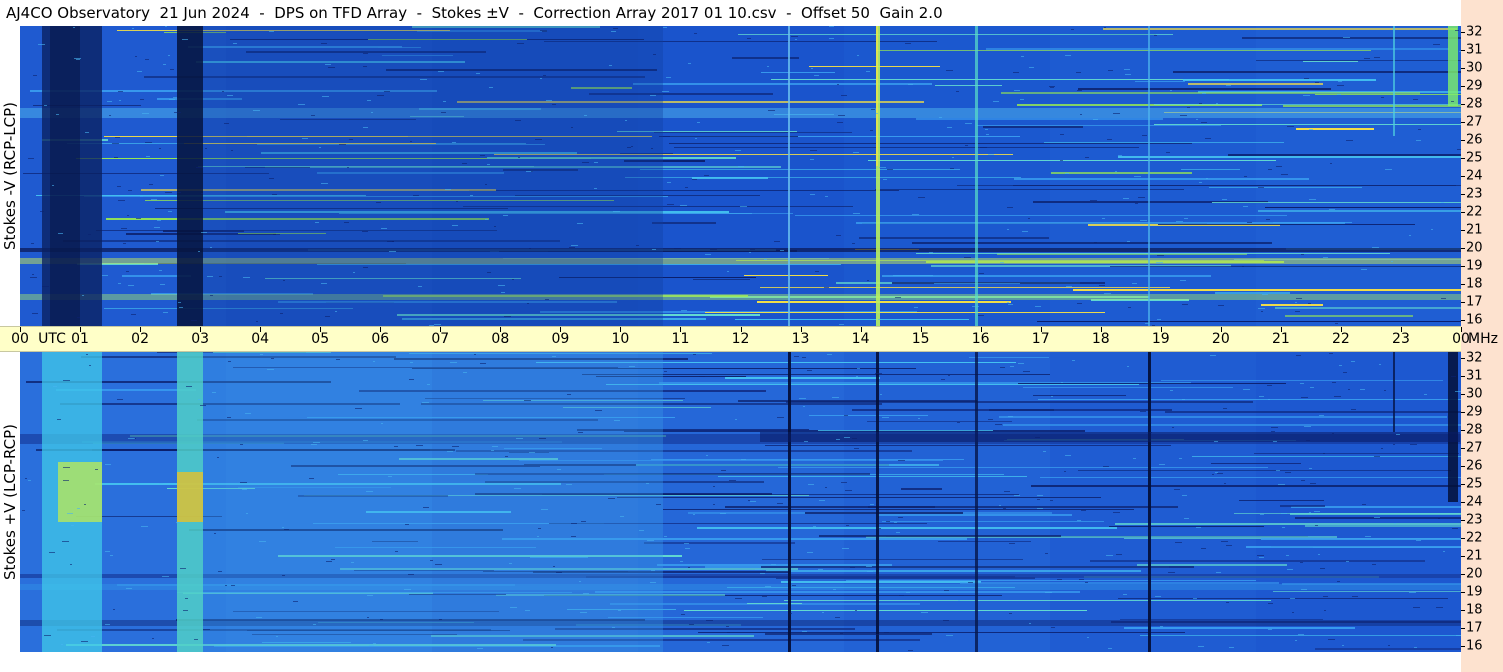 Image resolution: width=1503 pixels, height=672 pixels. Describe the element at coordinates (1474, 358) in the screenshot. I see `freq-label: 32` at that location.